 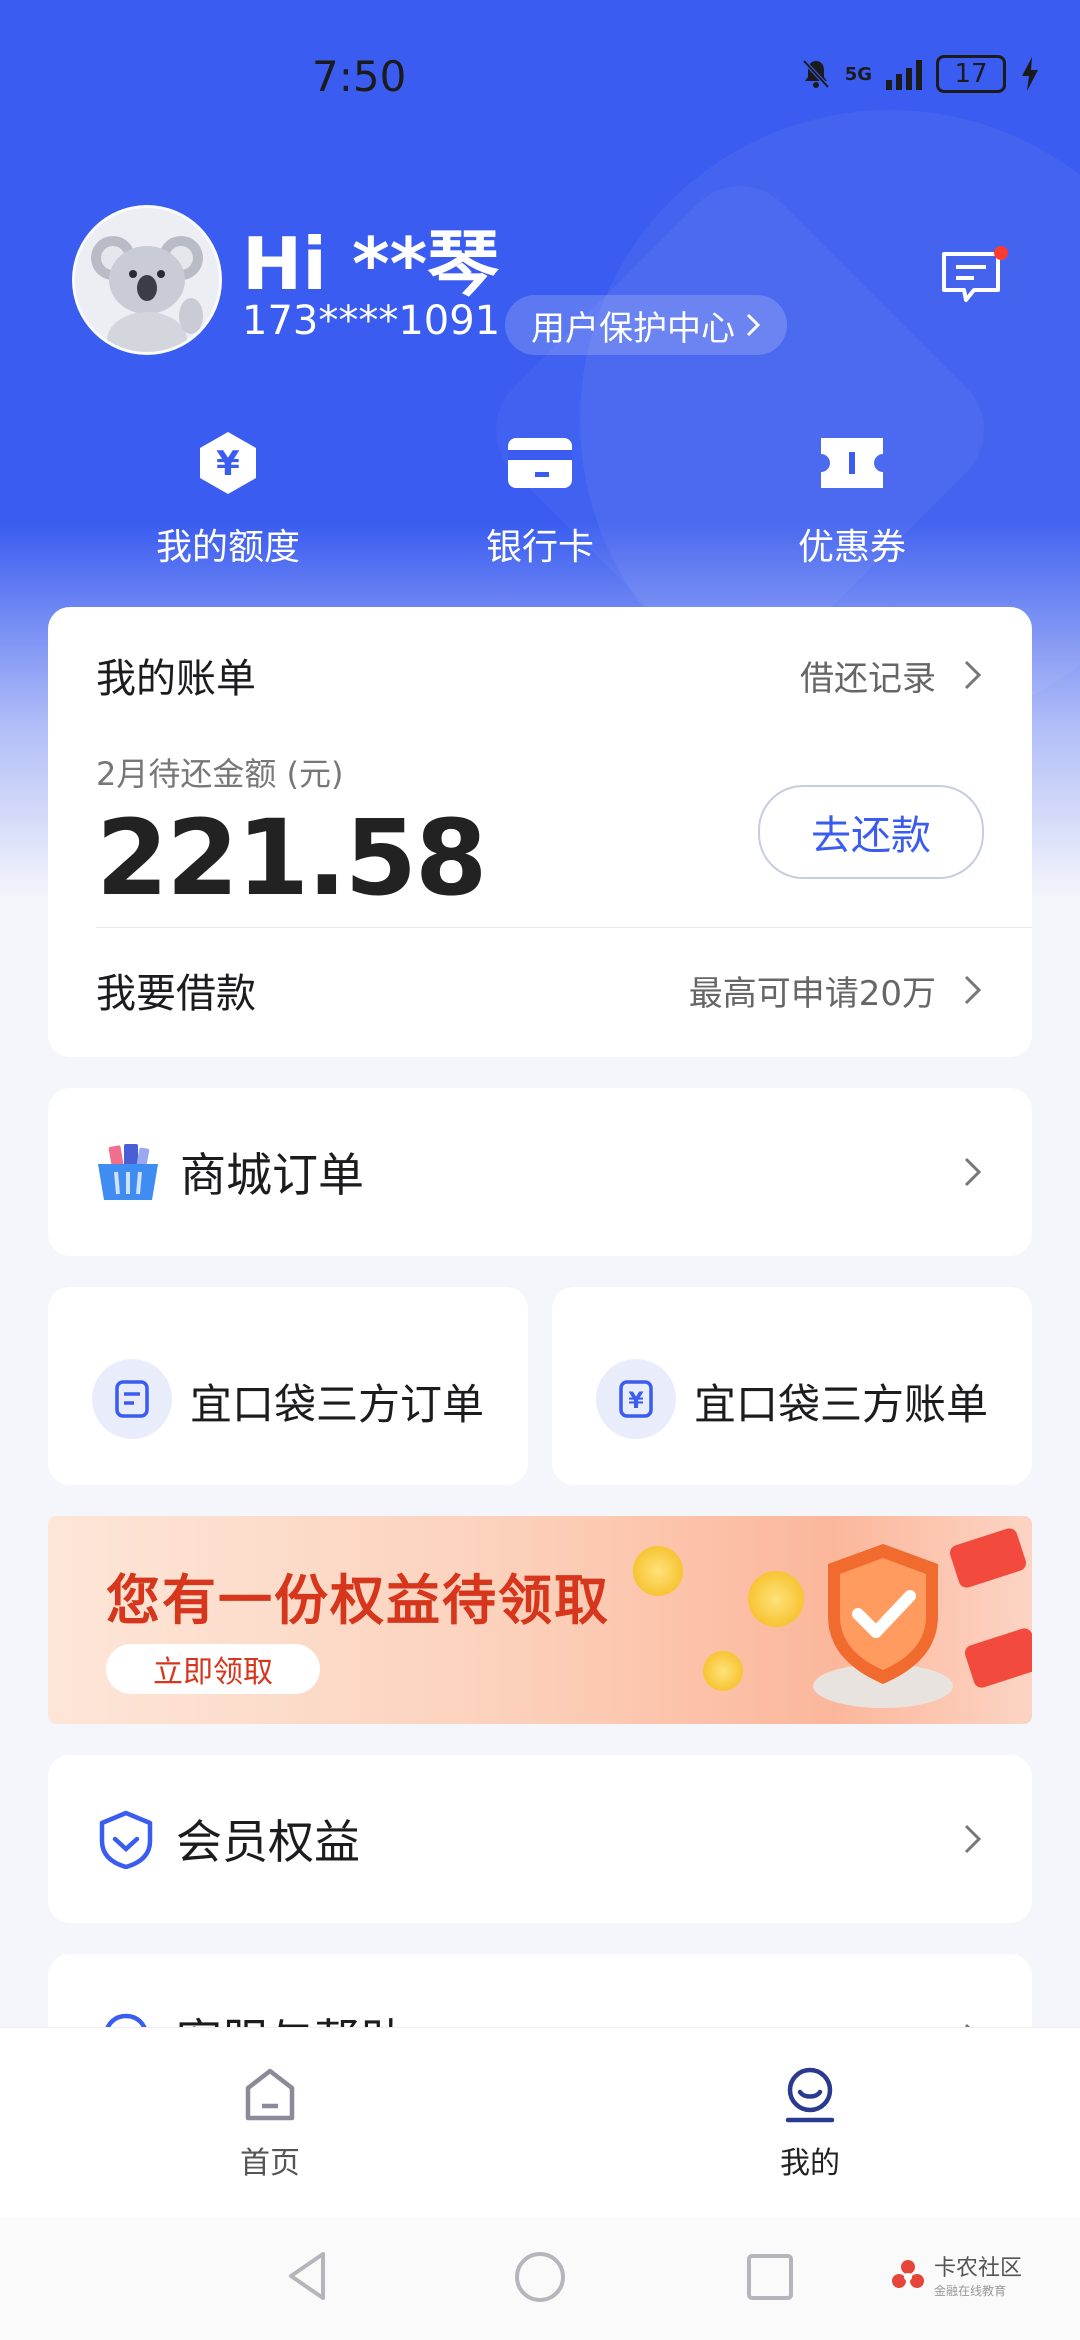 What do you see at coordinates (770, 2277) in the screenshot?
I see `recents-icon` at bounding box center [770, 2277].